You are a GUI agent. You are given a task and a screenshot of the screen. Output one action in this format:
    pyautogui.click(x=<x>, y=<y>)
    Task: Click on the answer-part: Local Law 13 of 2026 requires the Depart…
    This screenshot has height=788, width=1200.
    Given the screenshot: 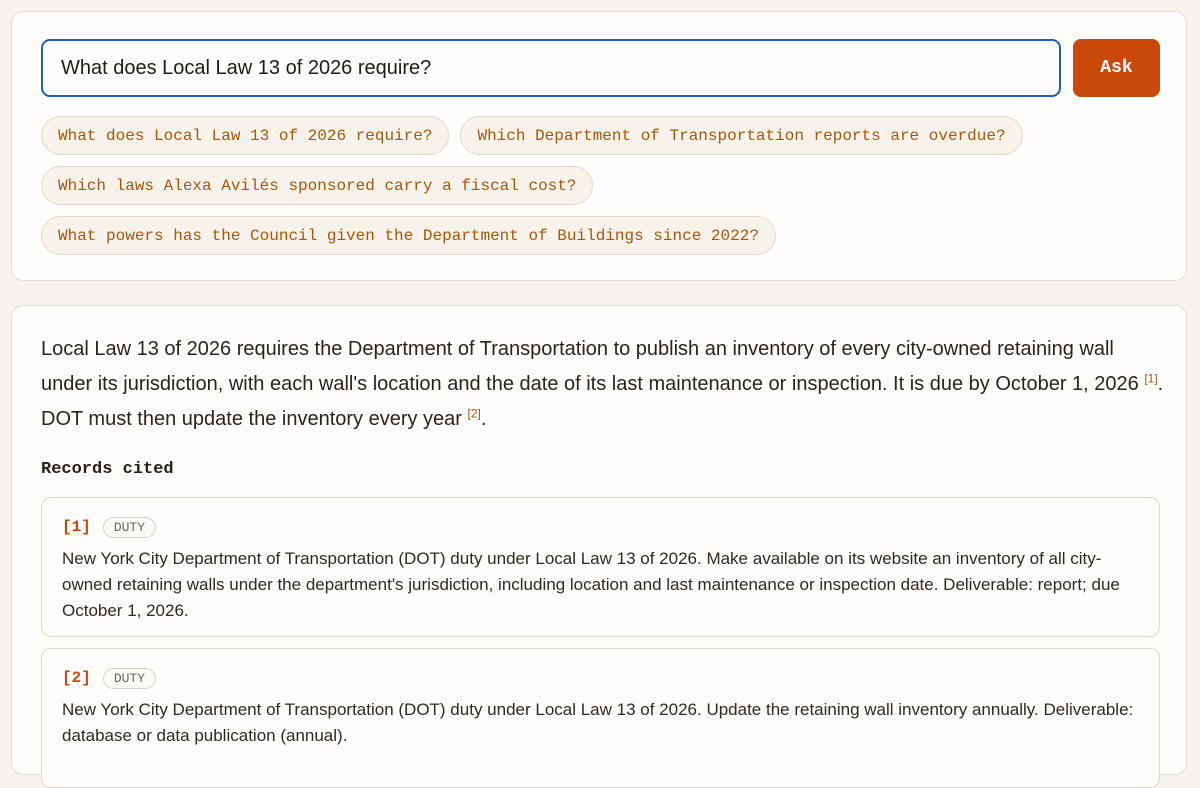 What is the action you would take?
    pyautogui.click(x=593, y=366)
    